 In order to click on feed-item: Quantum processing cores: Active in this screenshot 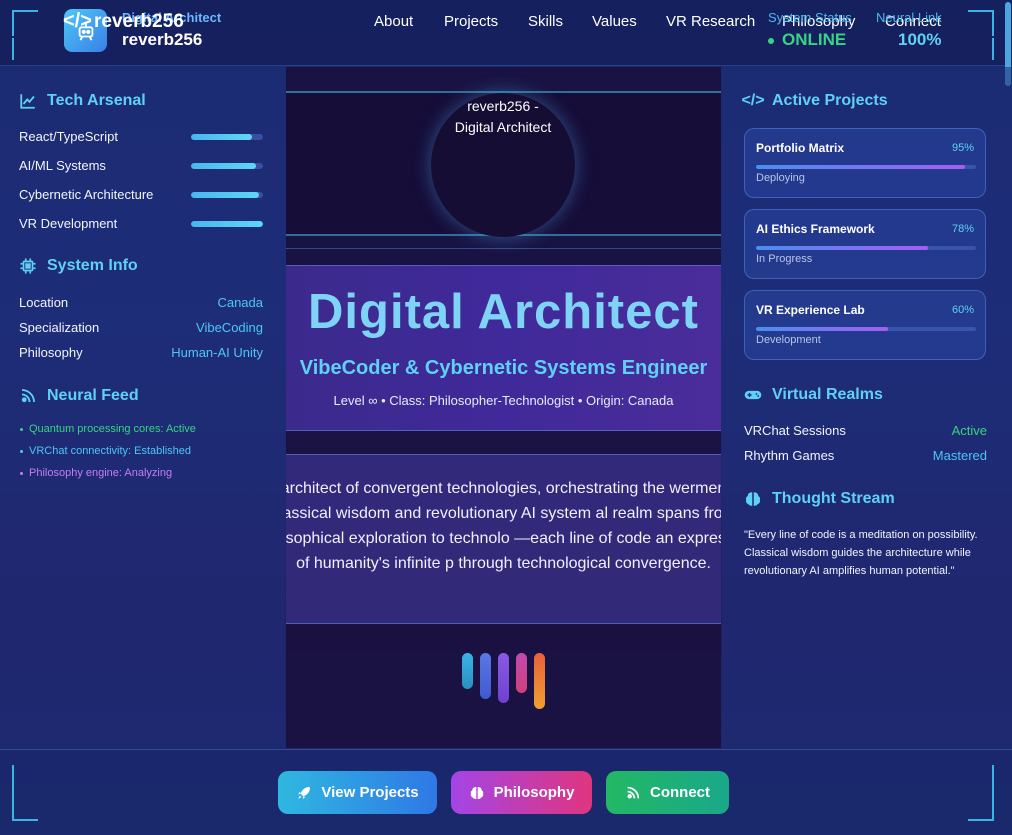, I will do `click(108, 429)`.